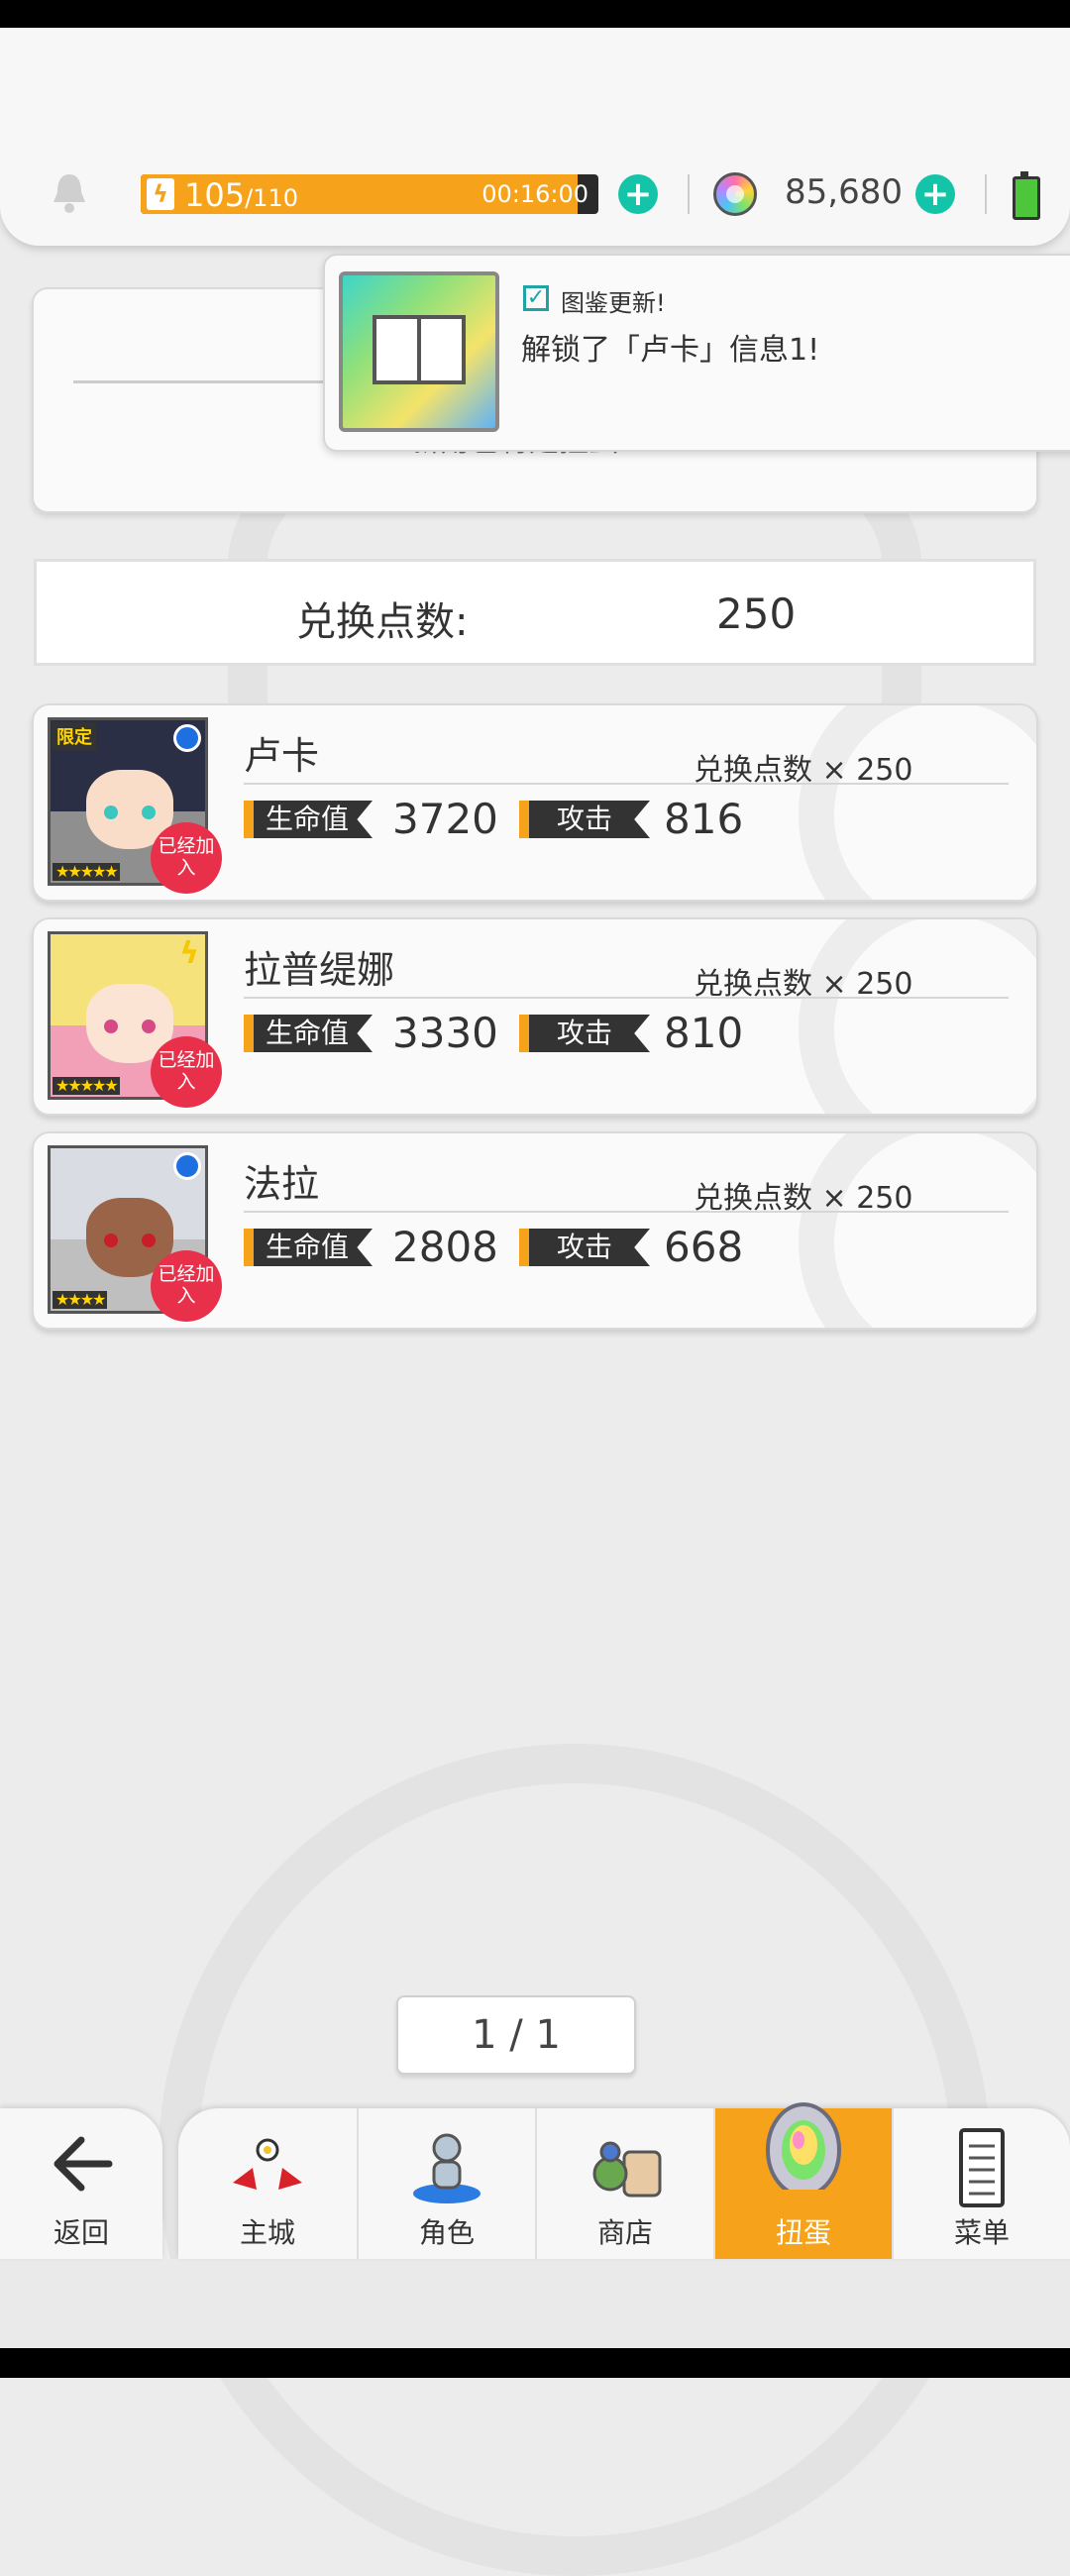 The height and width of the screenshot is (2576, 1070). I want to click on character-card: ★★★★ 已经加入 法拉 兑换点数 × 250 生命值 2808 攻击 668, so click(535, 1230).